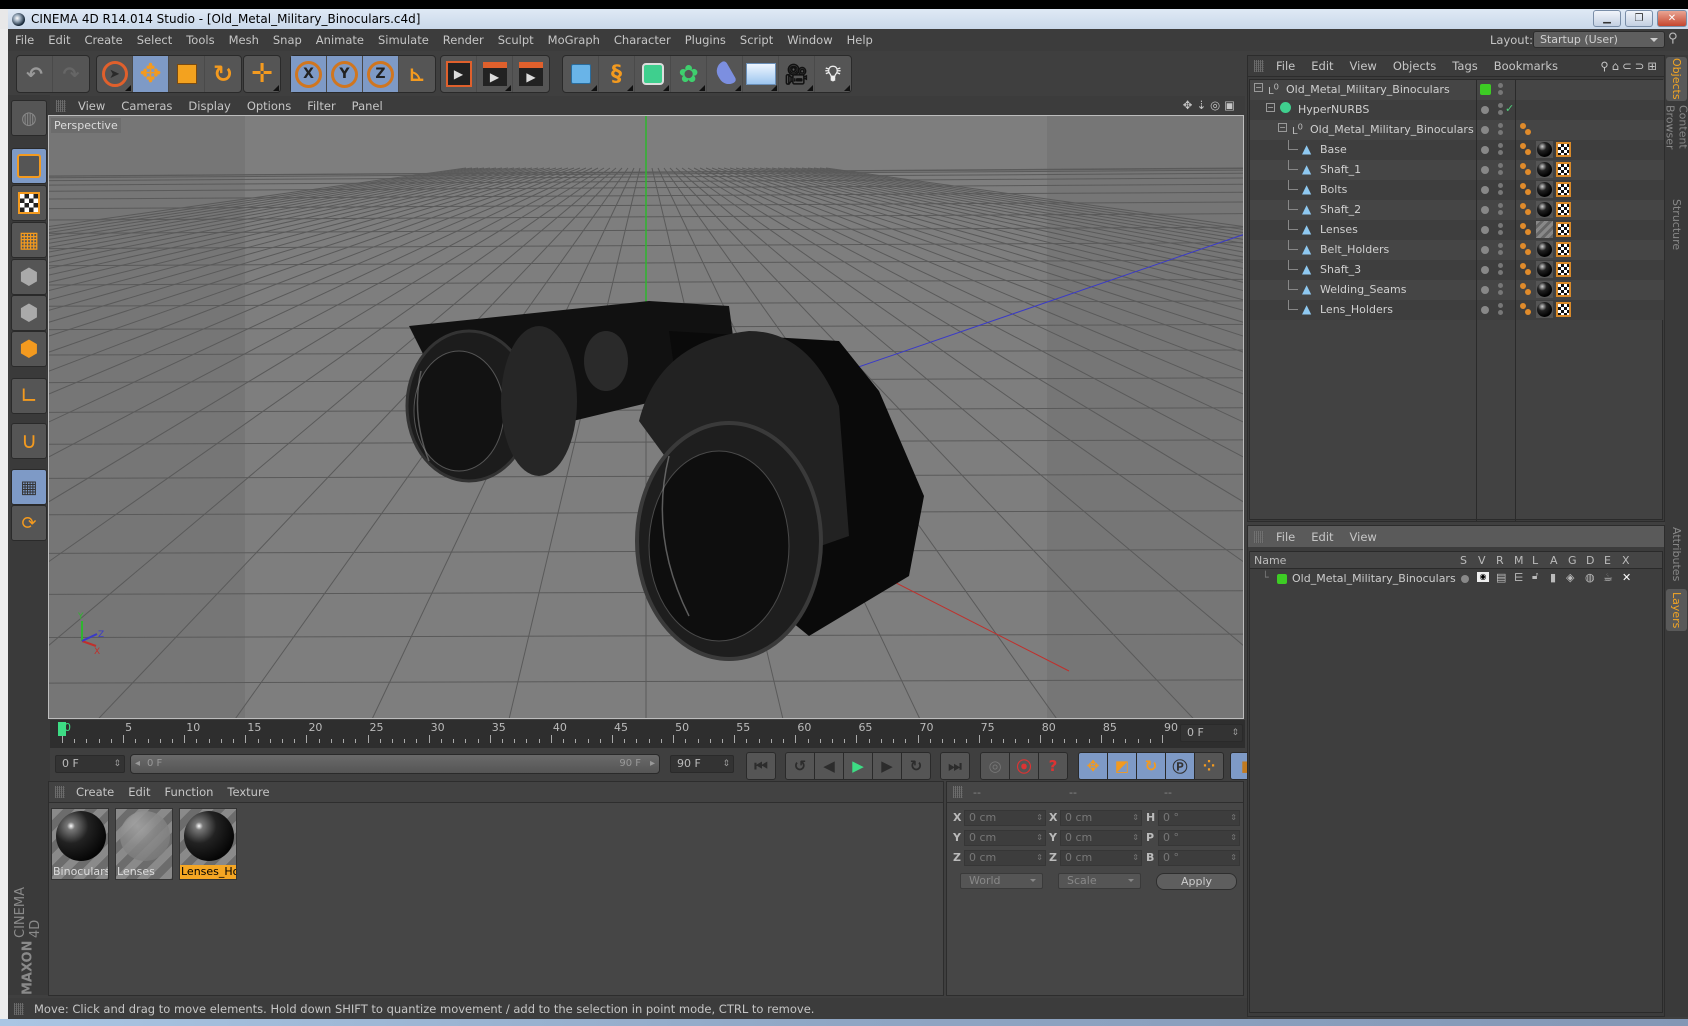 The height and width of the screenshot is (1026, 1688). Describe the element at coordinates (1053, 766) in the screenshot. I see `keyframe-selection-button: ?` at that location.